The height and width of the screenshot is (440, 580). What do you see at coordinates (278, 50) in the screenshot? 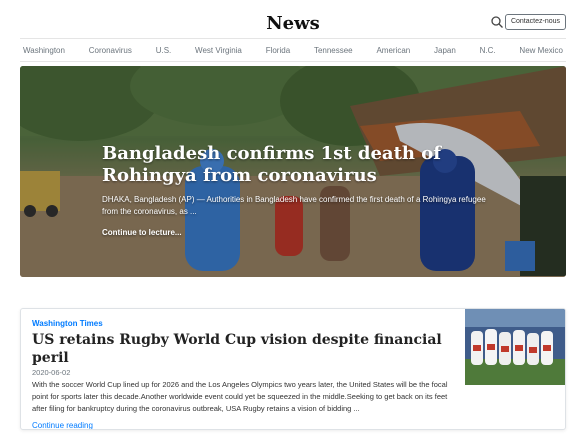
I see `nav-item-florida: Florida` at bounding box center [278, 50].